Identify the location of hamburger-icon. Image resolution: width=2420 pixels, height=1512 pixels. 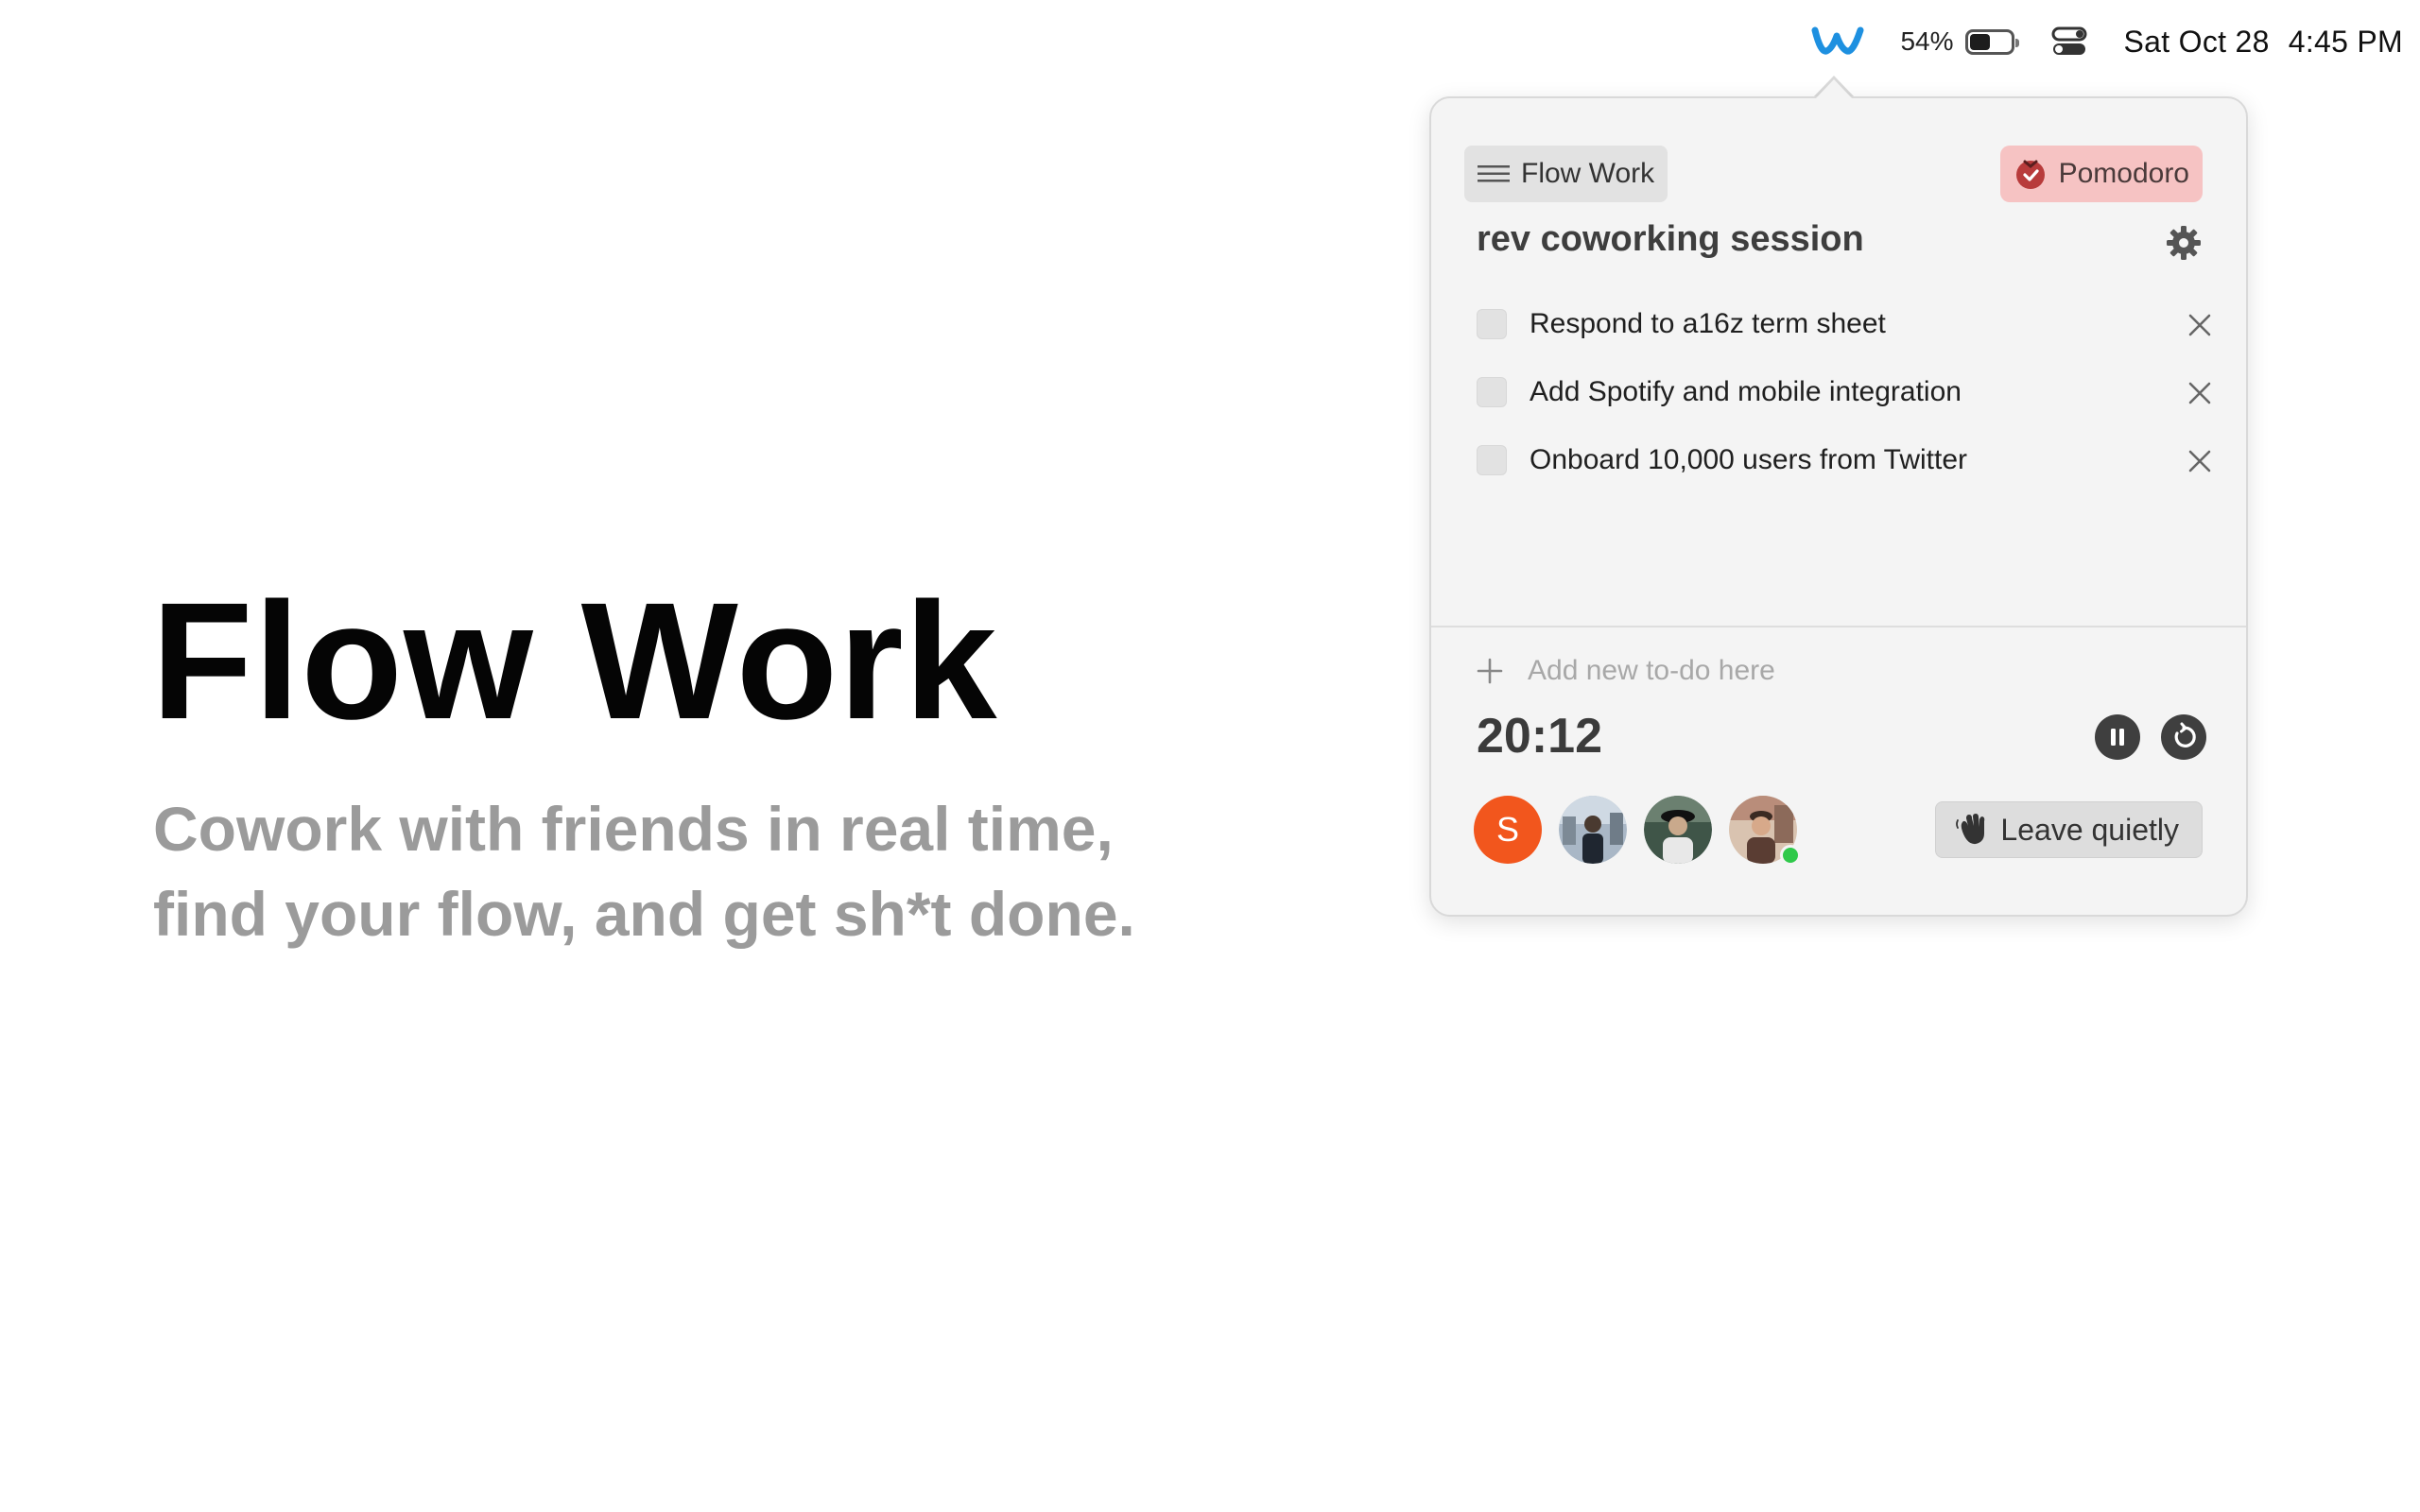
(1494, 173).